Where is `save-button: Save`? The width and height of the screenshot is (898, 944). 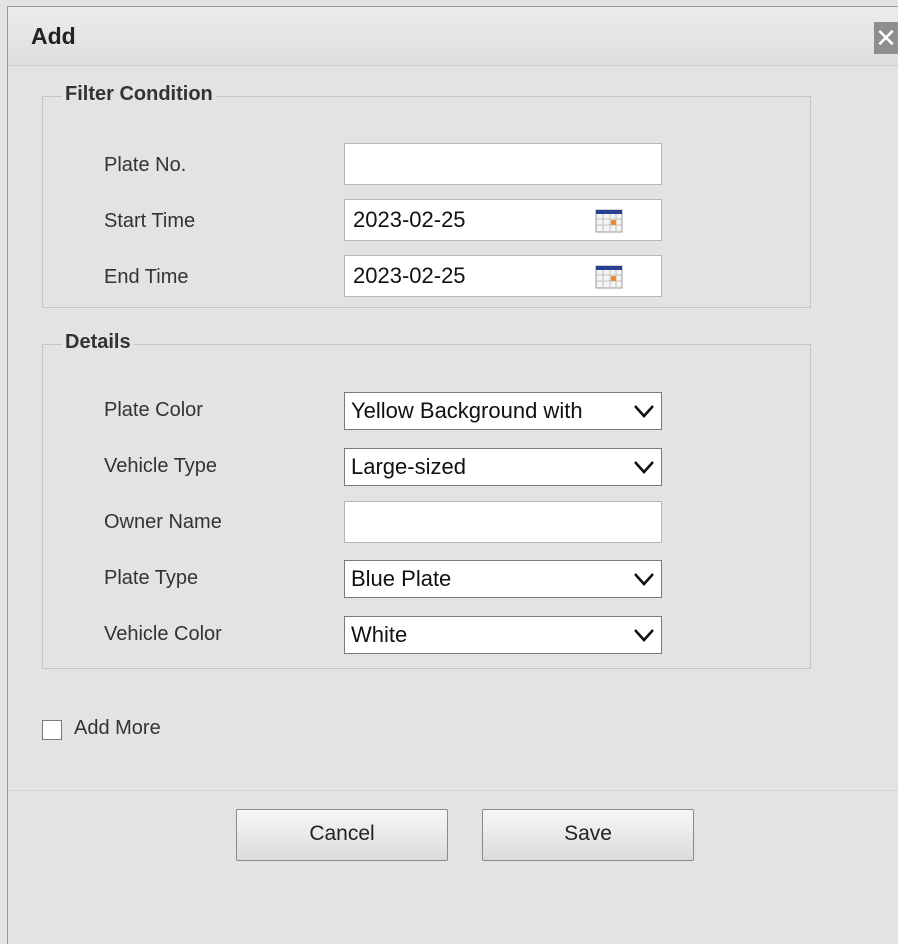 save-button: Save is located at coordinates (588, 835).